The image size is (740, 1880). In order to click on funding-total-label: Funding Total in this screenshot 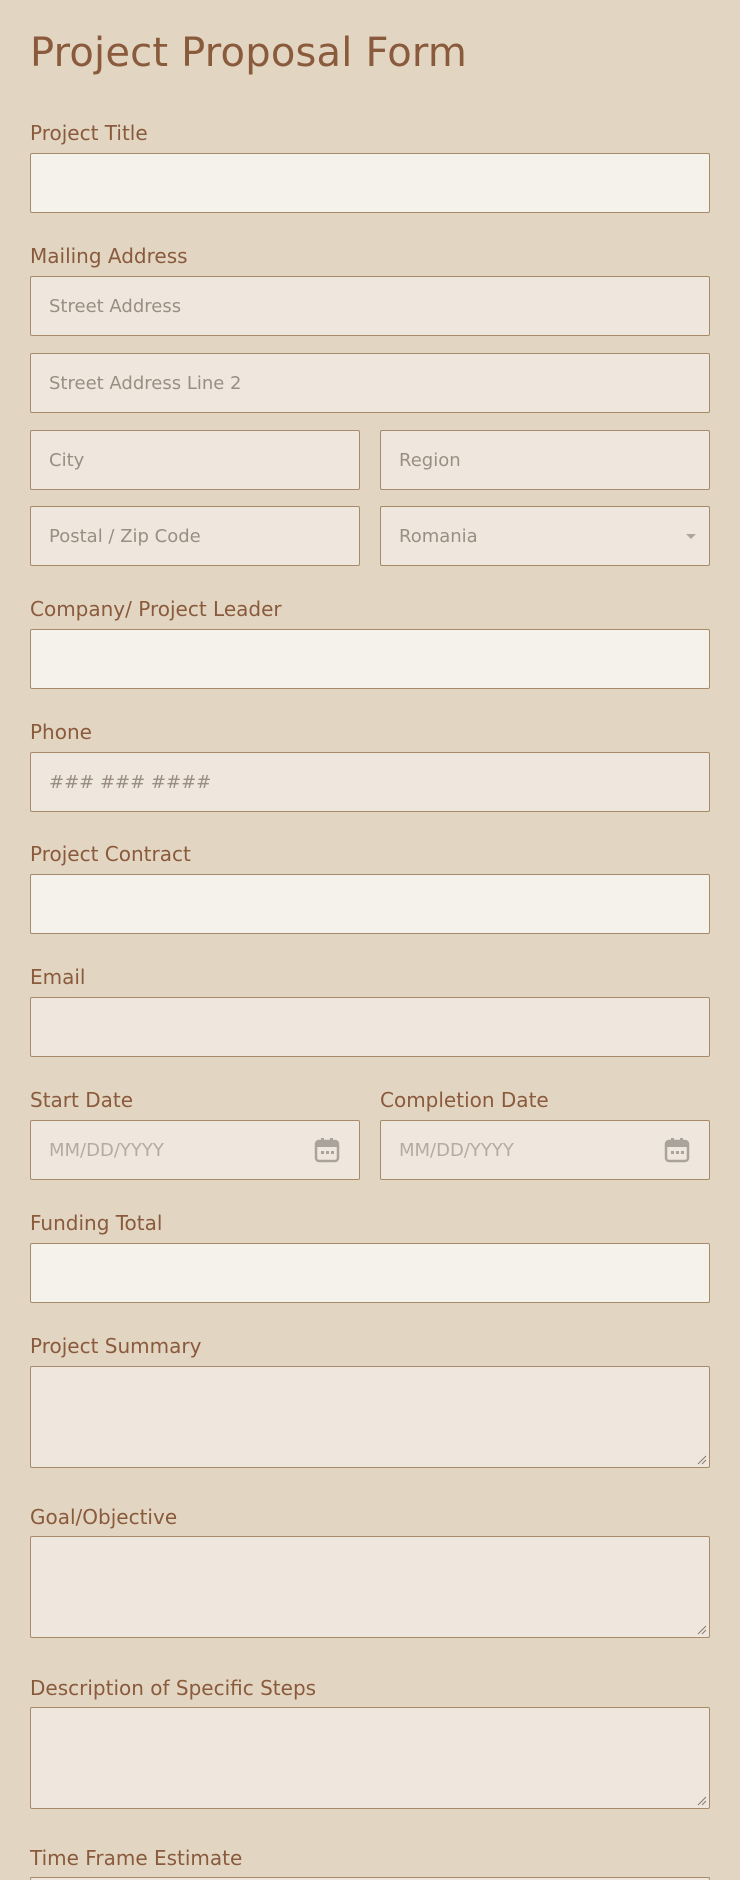, I will do `click(96, 1223)`.